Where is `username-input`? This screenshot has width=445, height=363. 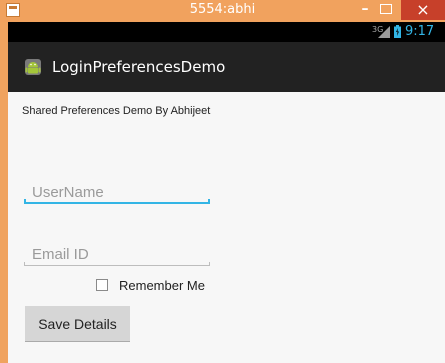 username-input is located at coordinates (117, 192).